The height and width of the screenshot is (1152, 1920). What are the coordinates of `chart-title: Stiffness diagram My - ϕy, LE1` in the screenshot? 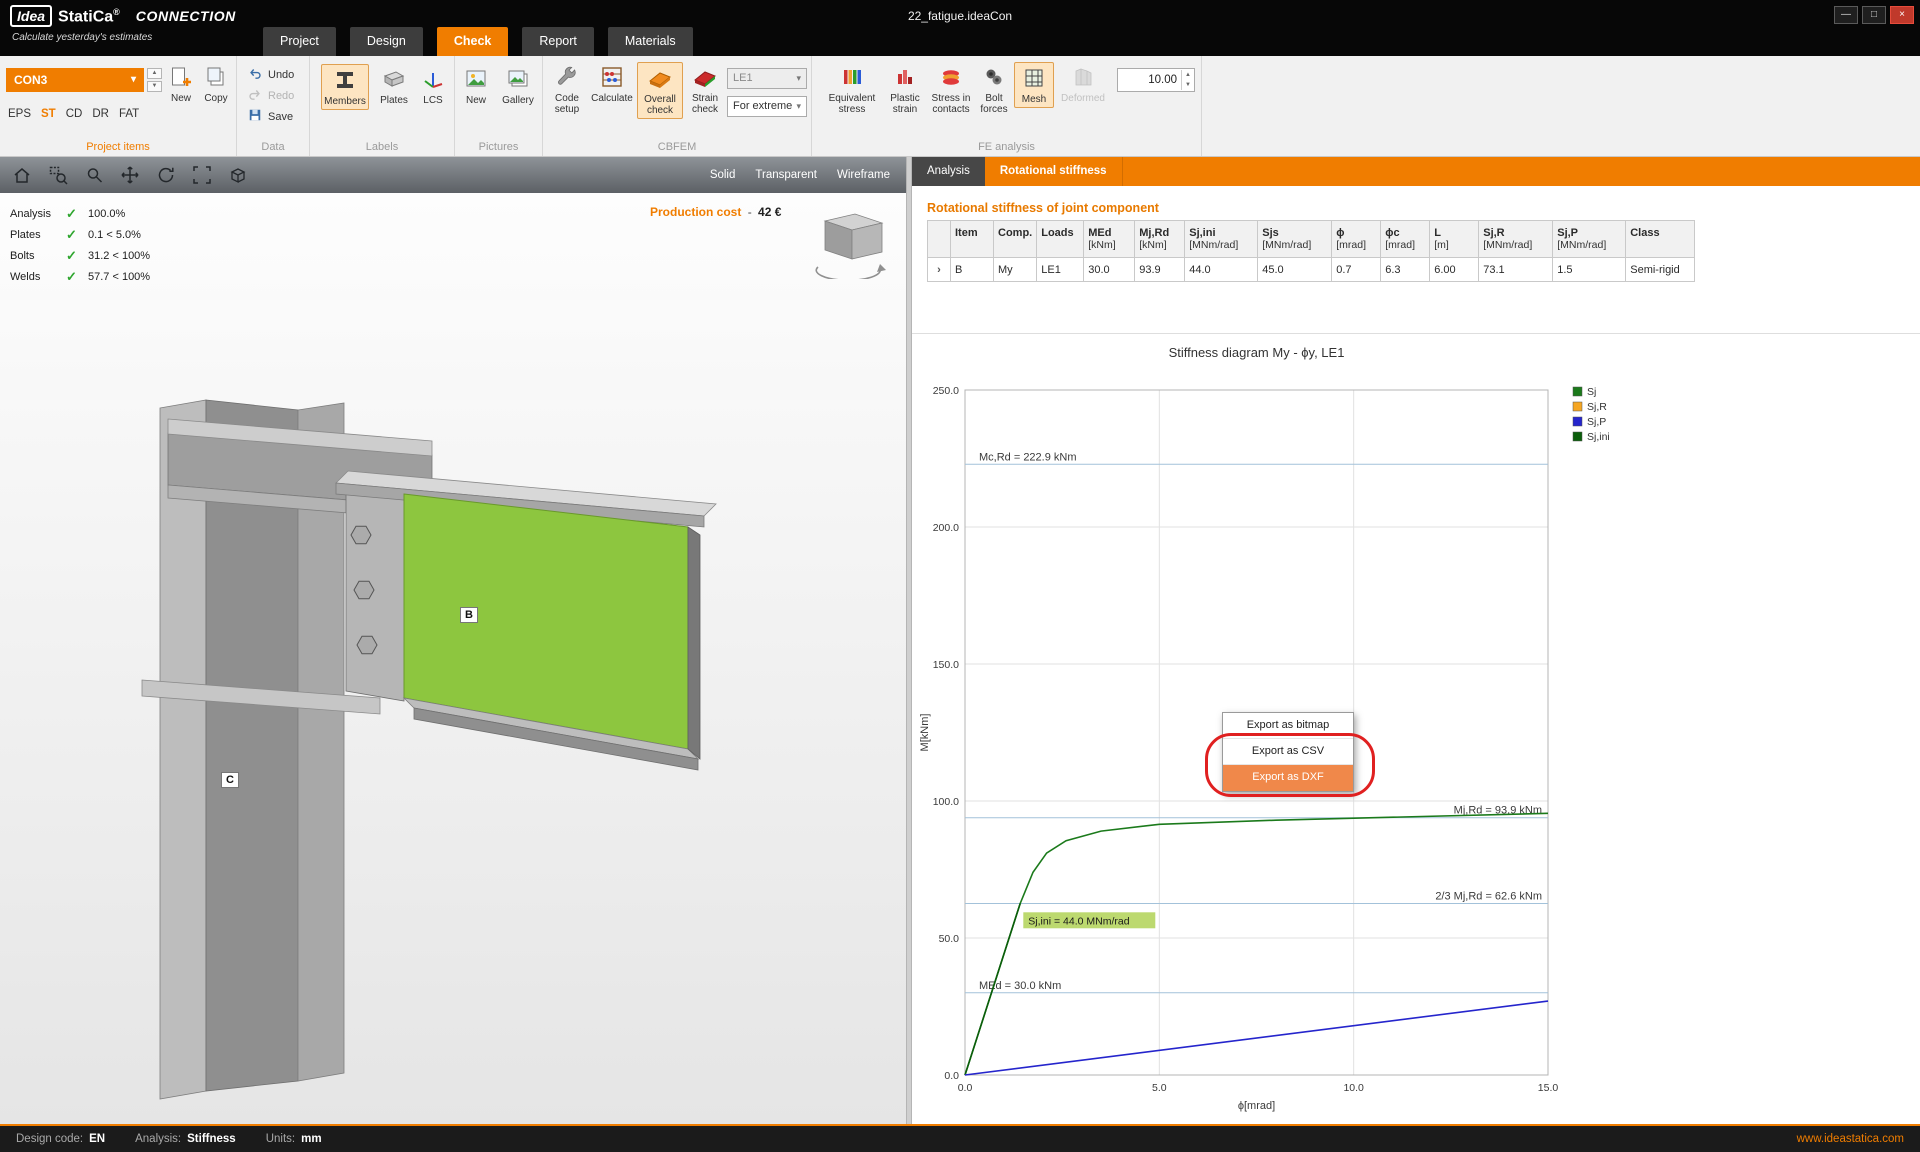 It's located at (1257, 352).